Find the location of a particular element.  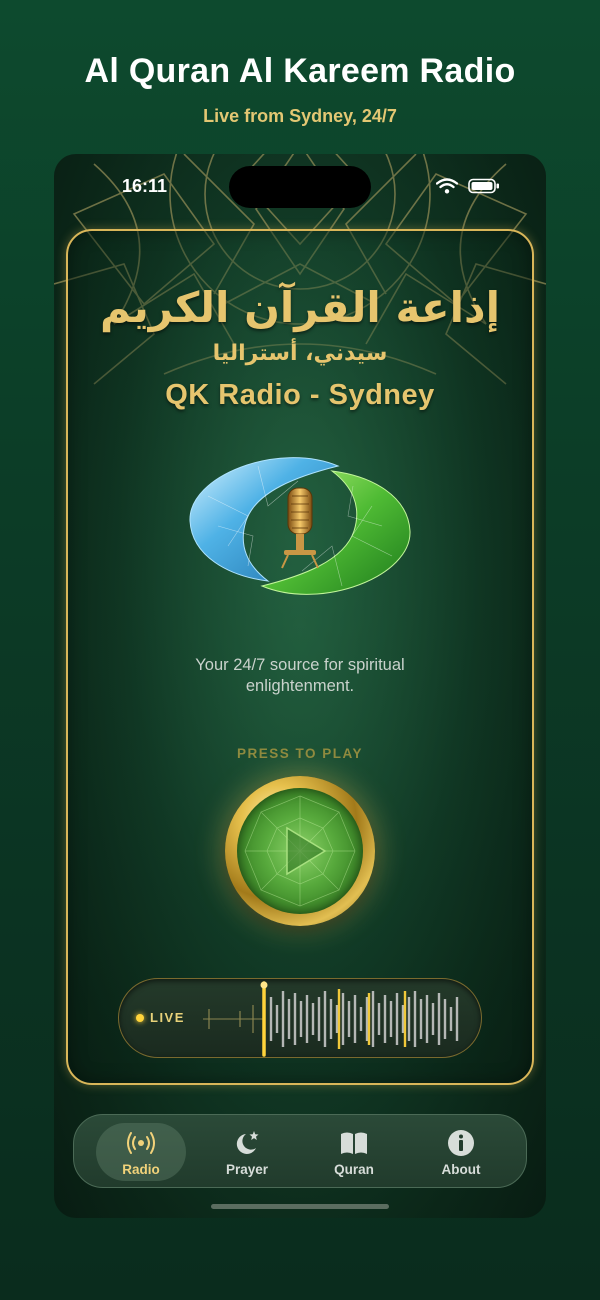

status-time: 16:11 is located at coordinates (145, 186).